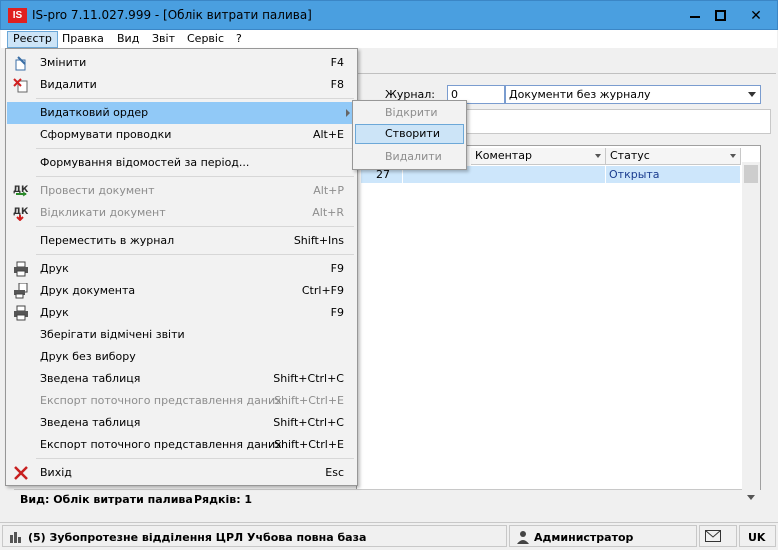 The width and height of the screenshot is (778, 550). I want to click on menu-view: Вид, so click(128, 39).